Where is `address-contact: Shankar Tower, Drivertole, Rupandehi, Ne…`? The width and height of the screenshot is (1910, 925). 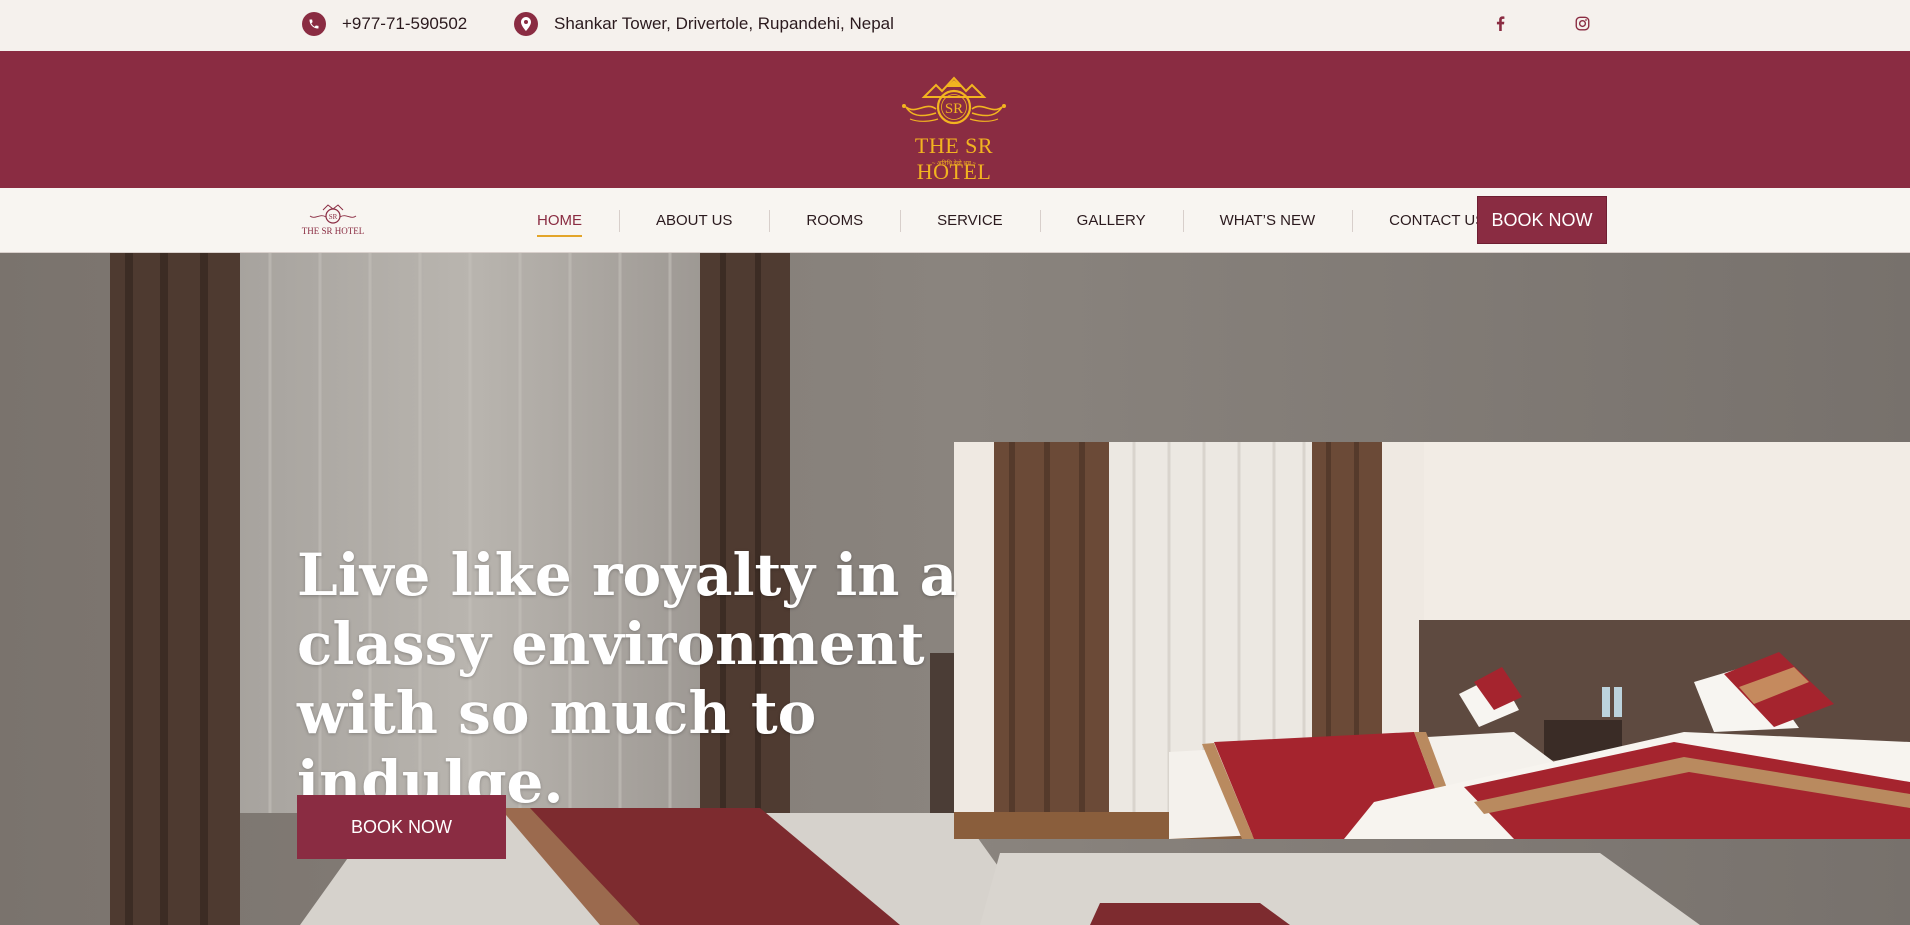
address-contact: Shankar Tower, Drivertole, Rupandehi, Ne… is located at coordinates (704, 24).